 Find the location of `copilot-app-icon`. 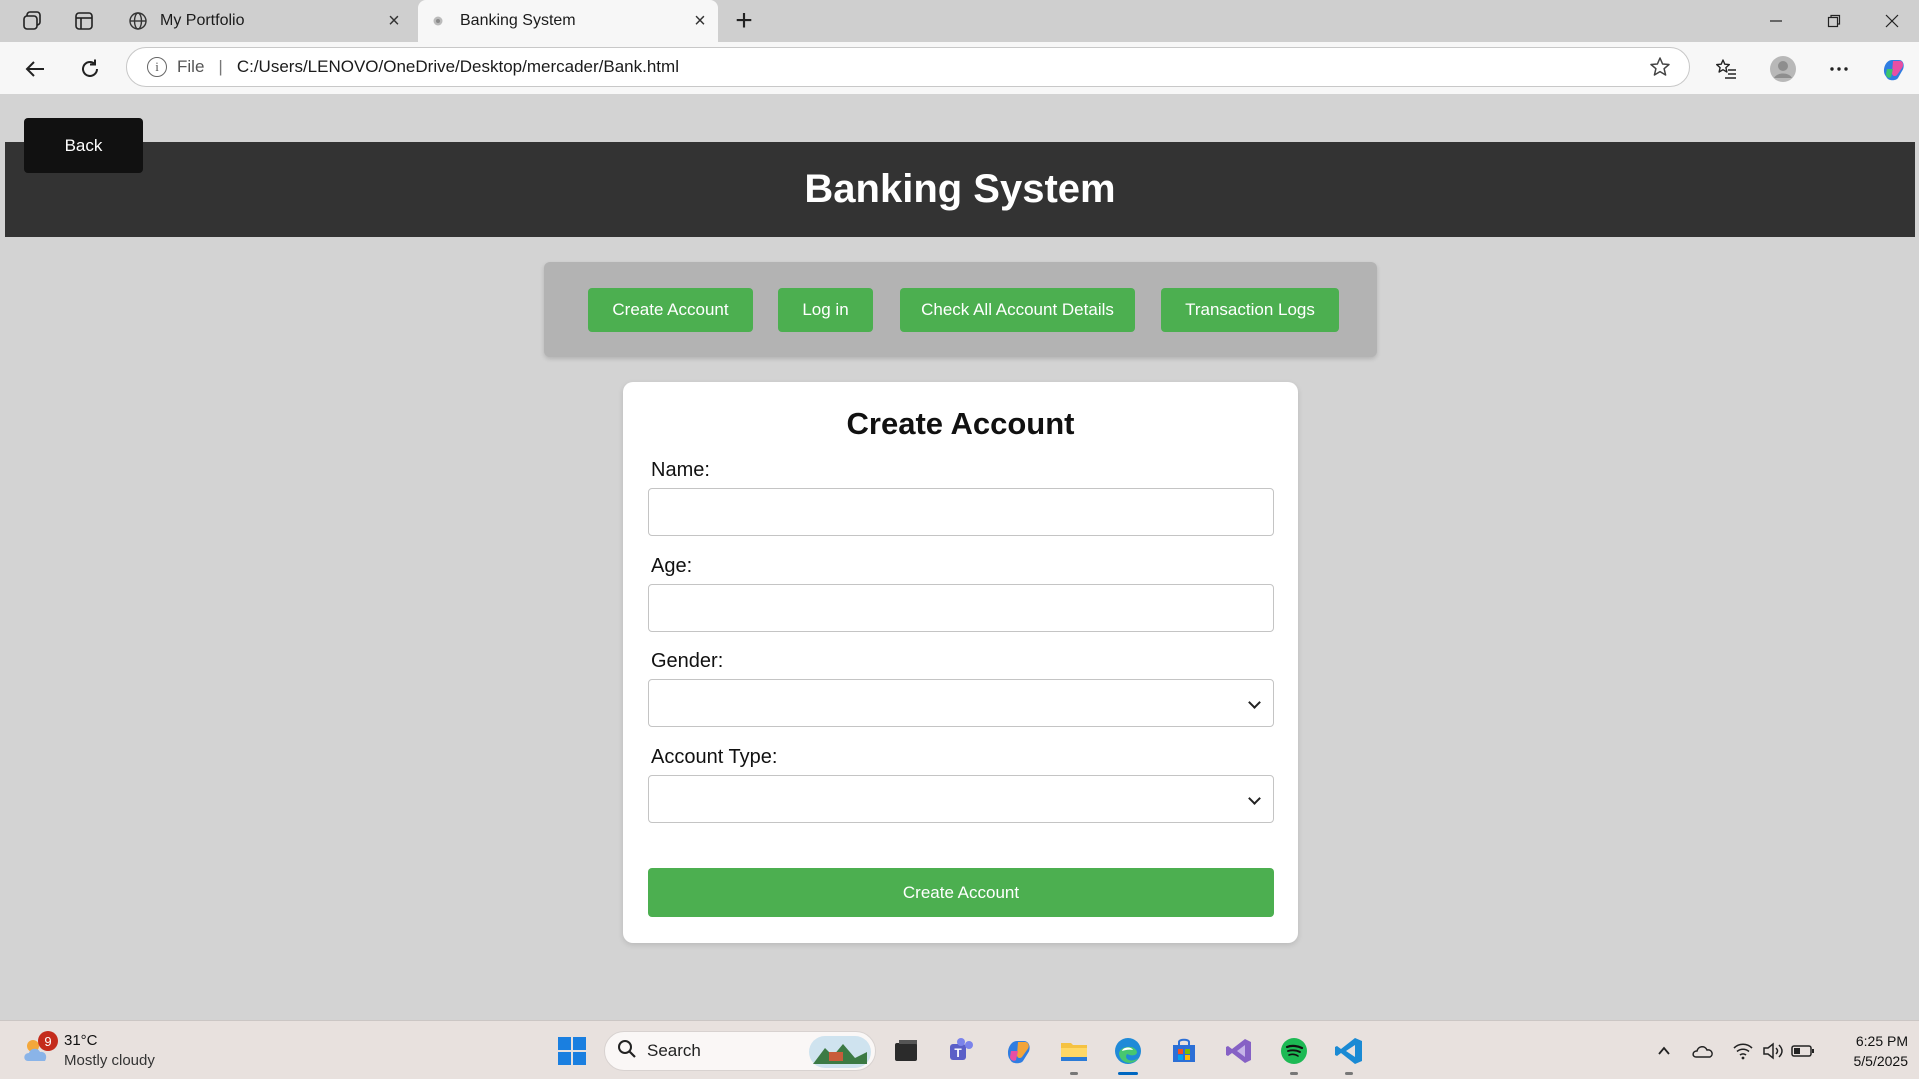

copilot-app-icon is located at coordinates (1018, 1051).